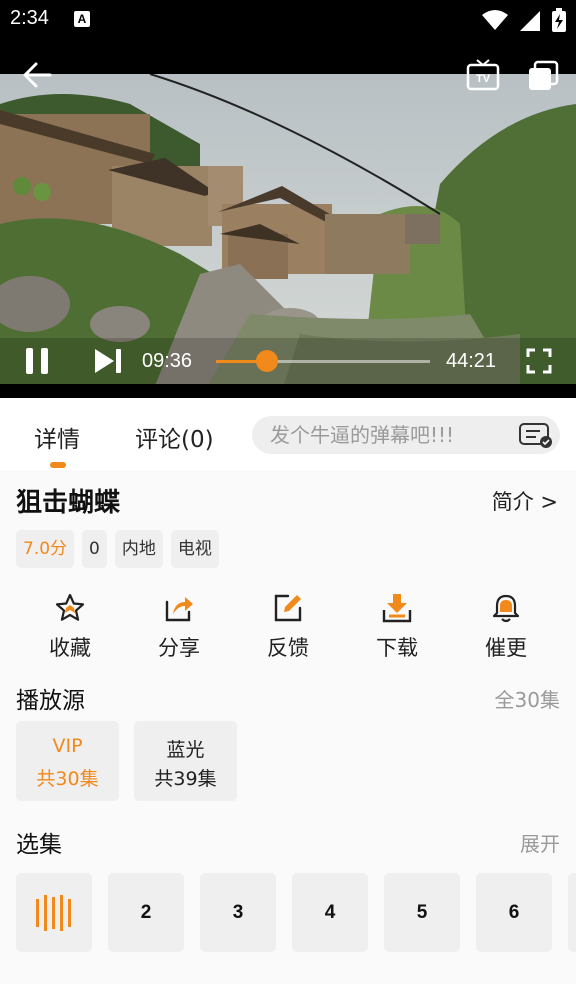  What do you see at coordinates (397, 608) in the screenshot?
I see `download-icon` at bounding box center [397, 608].